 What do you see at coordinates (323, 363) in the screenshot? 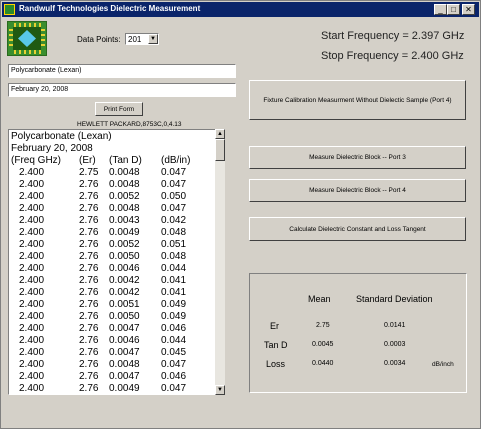
I see `loss-mean: 0.0440` at bounding box center [323, 363].